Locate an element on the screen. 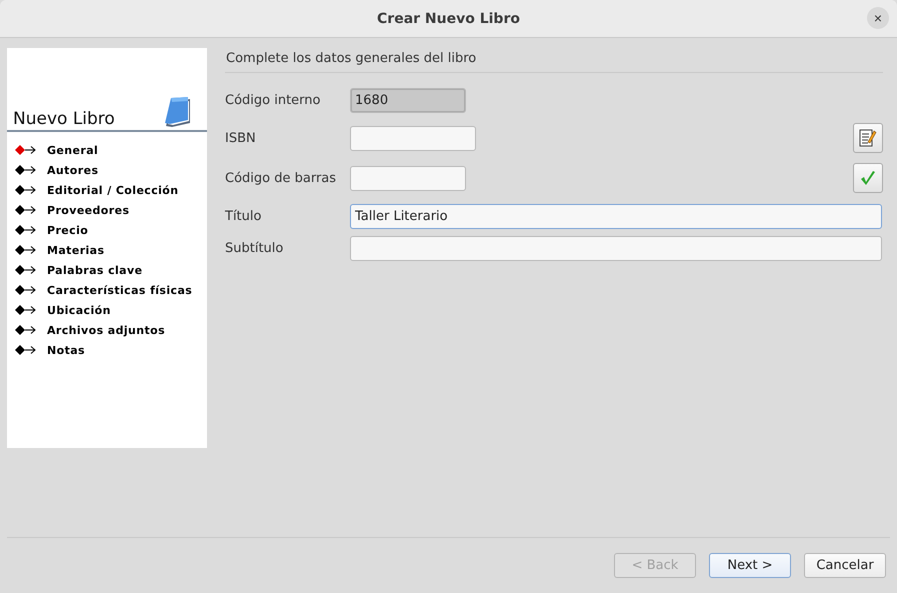 Image resolution: width=897 pixels, height=593 pixels. window-title: Crear Nuevo Libro is located at coordinates (448, 18).